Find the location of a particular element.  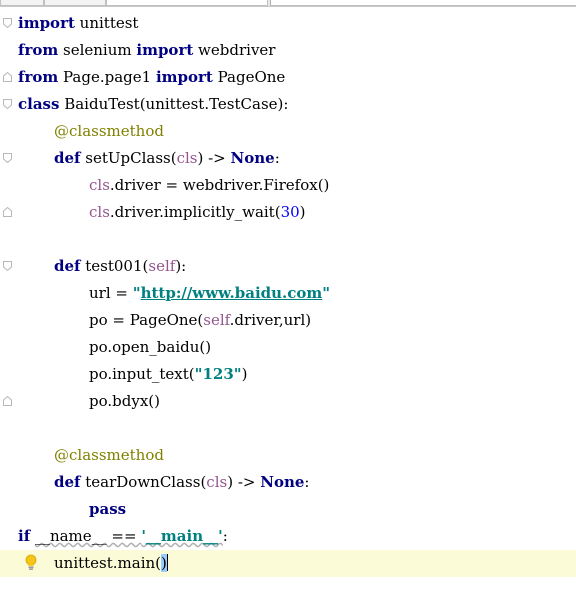

number-literal: 30 is located at coordinates (290, 212).